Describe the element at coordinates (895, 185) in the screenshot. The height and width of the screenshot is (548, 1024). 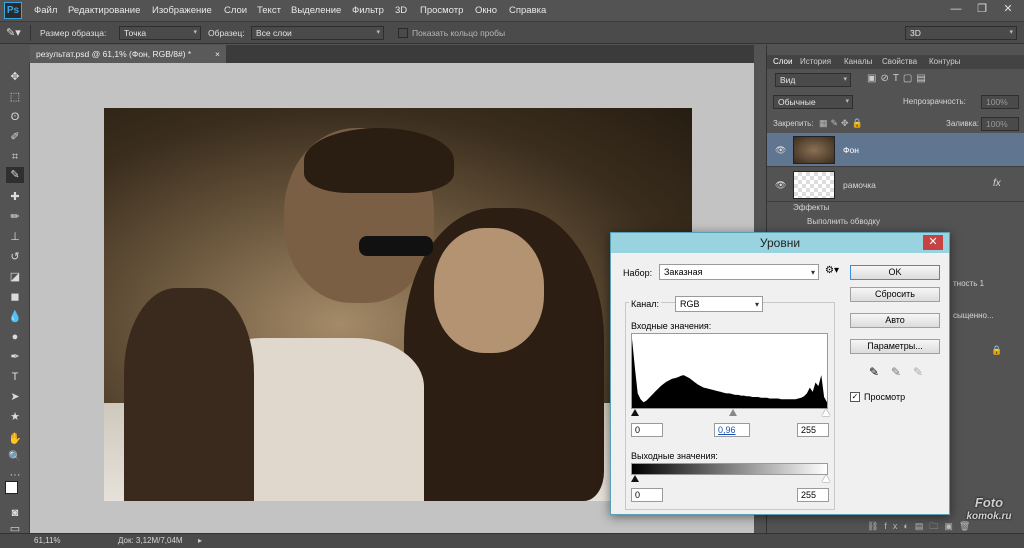
I see `layer-row: 👁 рамочка fx` at that location.